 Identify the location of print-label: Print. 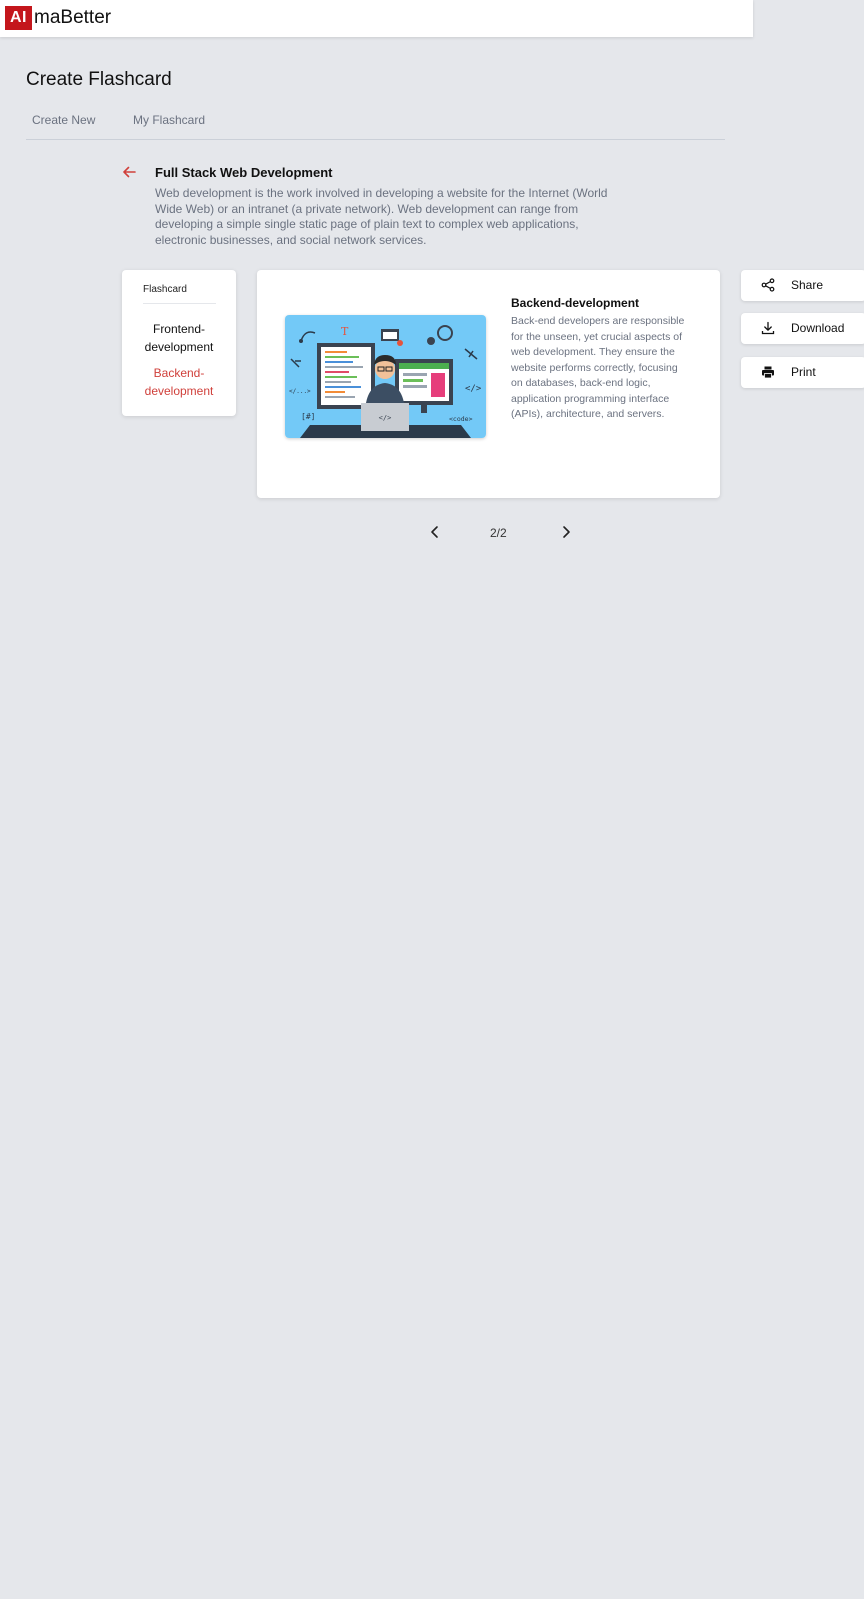
(803, 372).